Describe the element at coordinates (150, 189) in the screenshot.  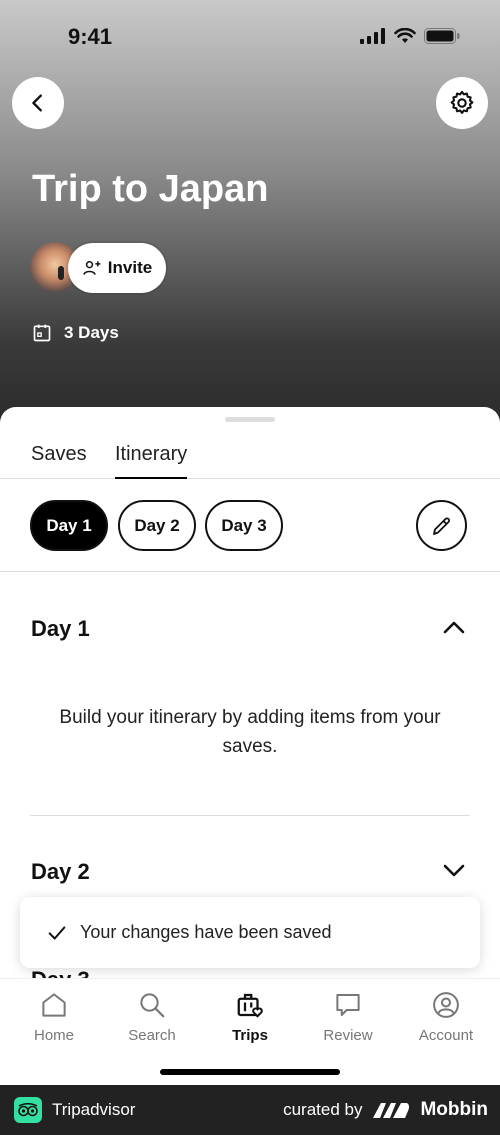
I see `trip-title: Trip to Japan` at that location.